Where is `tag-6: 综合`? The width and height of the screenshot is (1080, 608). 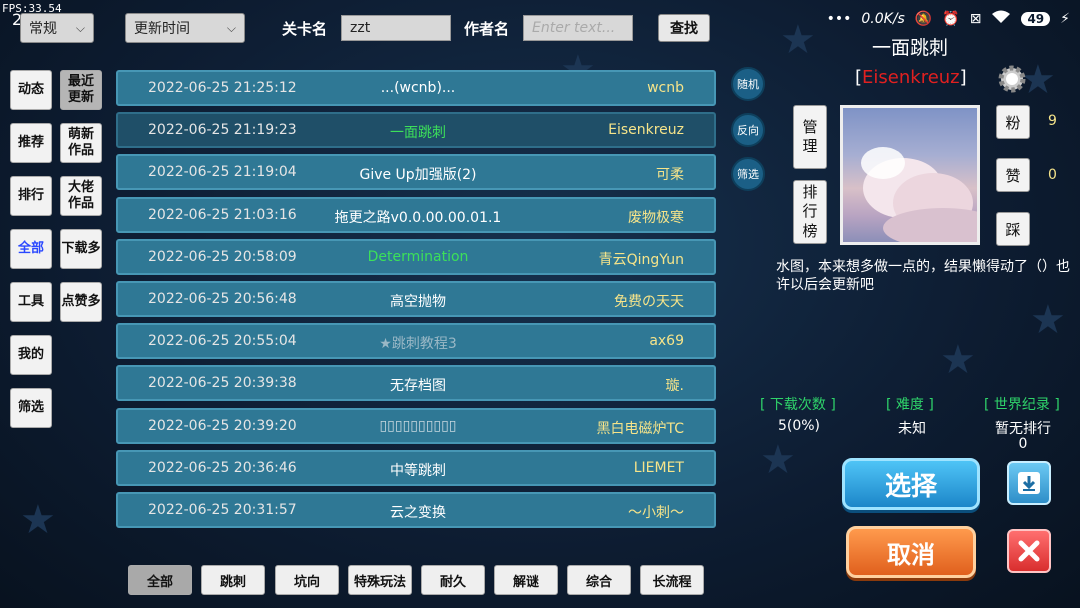 tag-6: 综合 is located at coordinates (599, 580).